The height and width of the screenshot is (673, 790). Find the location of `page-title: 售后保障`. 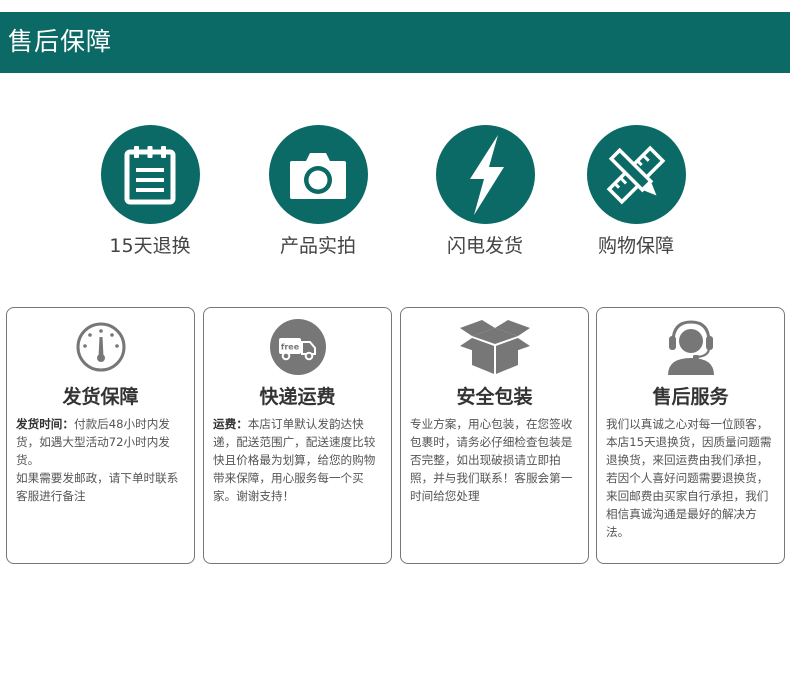

page-title: 售后保障 is located at coordinates (60, 41).